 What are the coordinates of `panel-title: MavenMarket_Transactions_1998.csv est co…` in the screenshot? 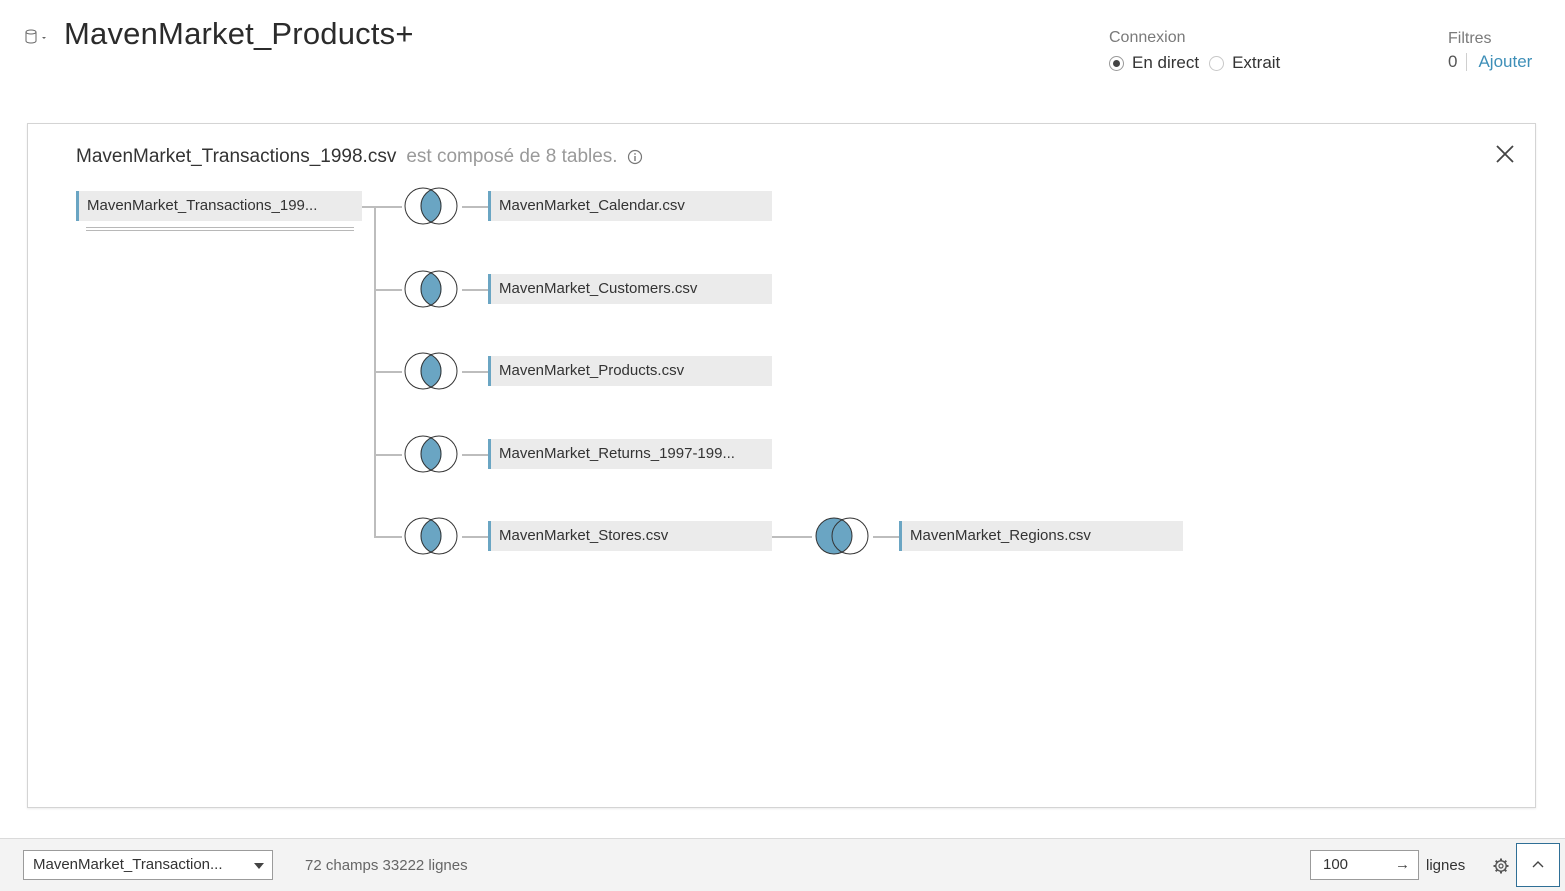 It's located at (359, 157).